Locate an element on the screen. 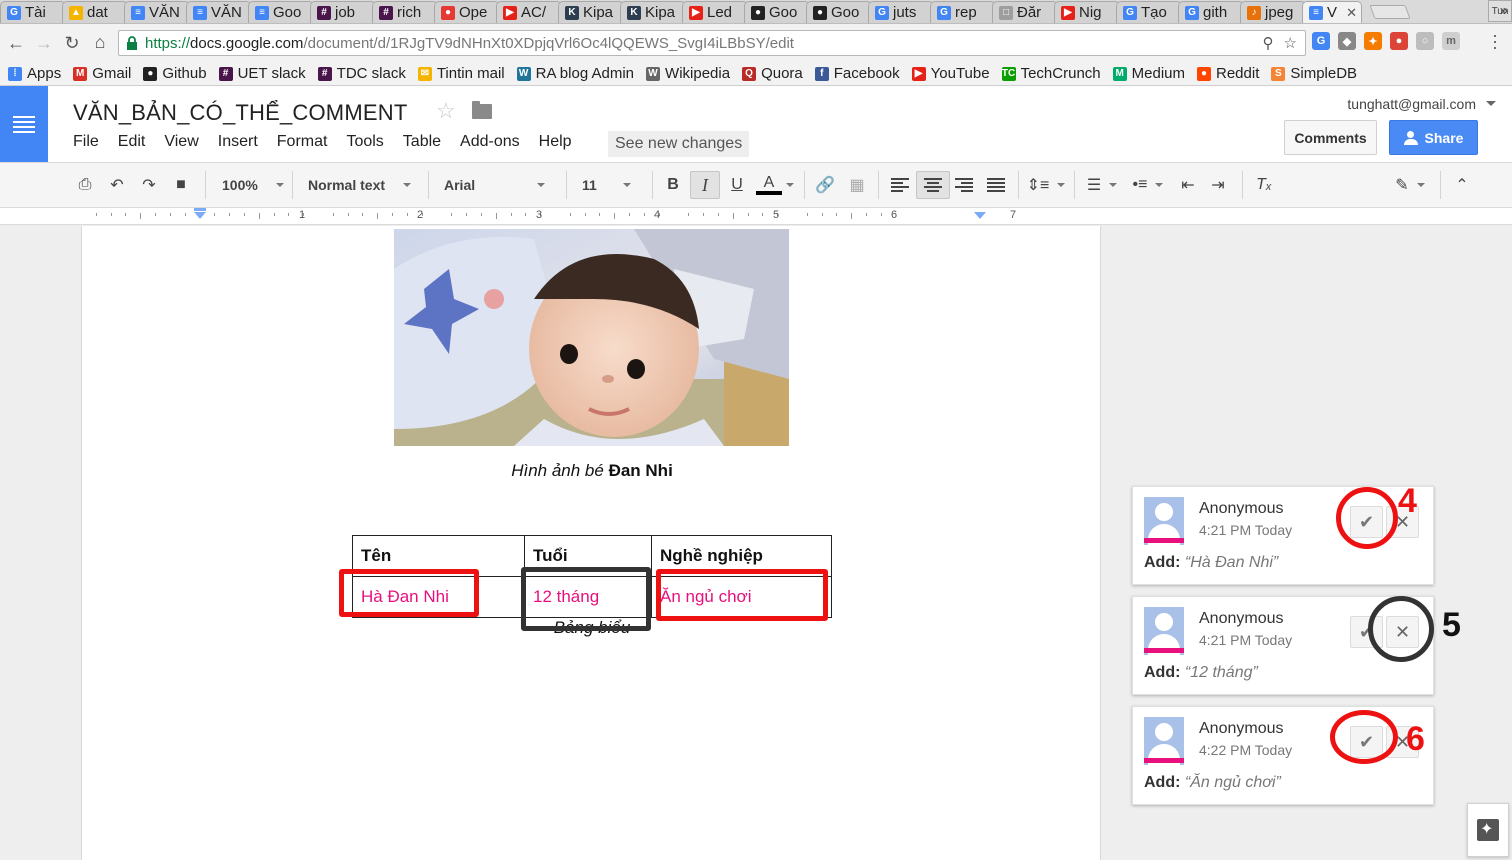 Image resolution: width=1512 pixels, height=860 pixels. see-new-changes-button: See new changes is located at coordinates (679, 144).